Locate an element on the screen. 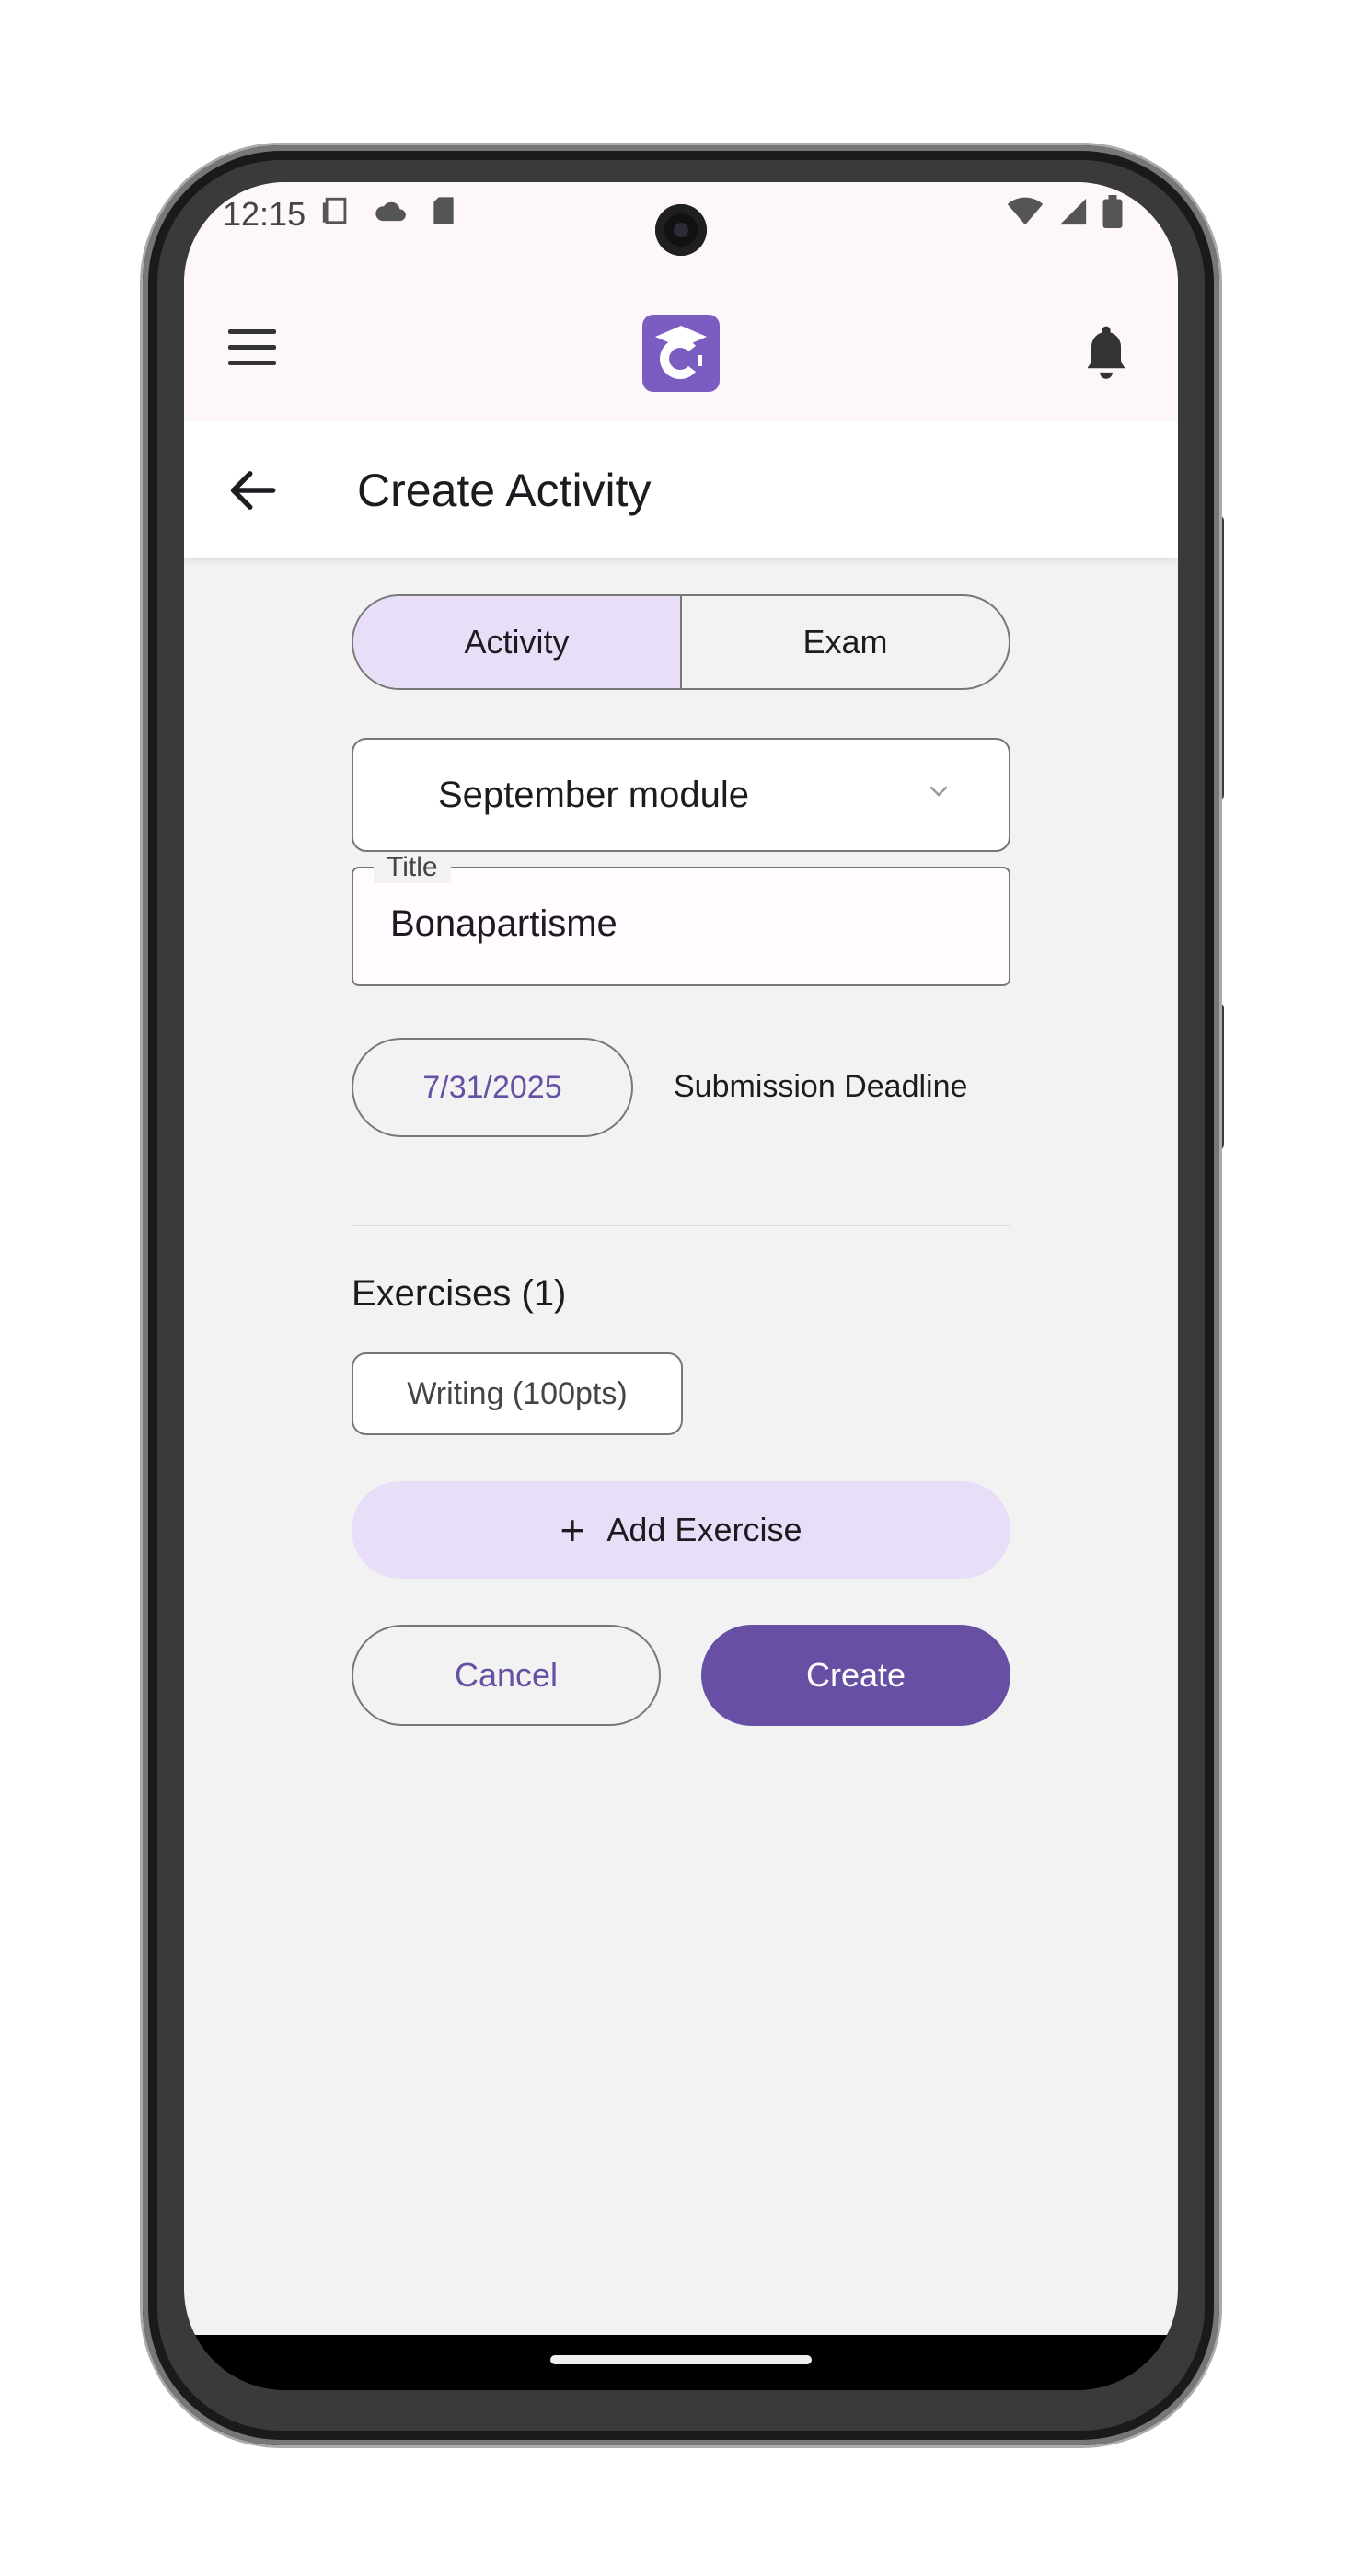 Image resolution: width=1362 pixels, height=2576 pixels. battery-icon is located at coordinates (1113, 211).